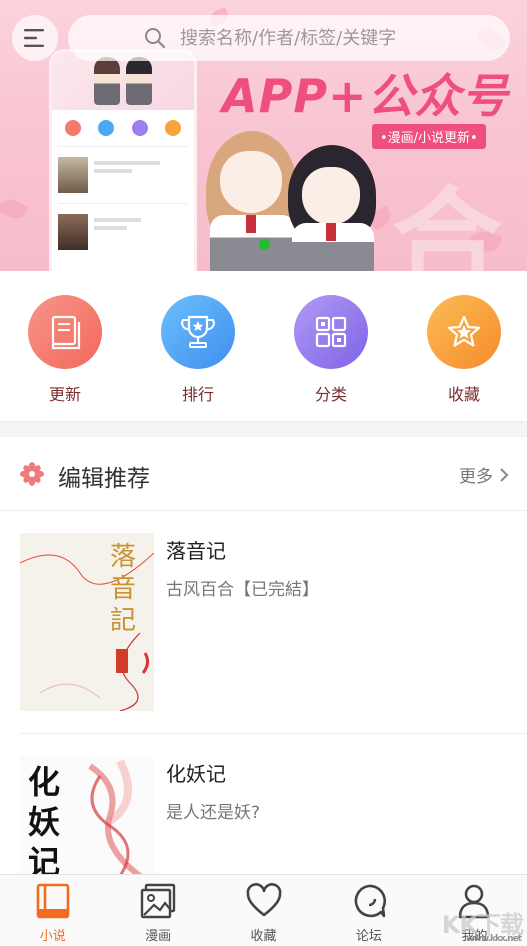 Image resolution: width=527 pixels, height=946 pixels. I want to click on category-circle, so click(331, 332).